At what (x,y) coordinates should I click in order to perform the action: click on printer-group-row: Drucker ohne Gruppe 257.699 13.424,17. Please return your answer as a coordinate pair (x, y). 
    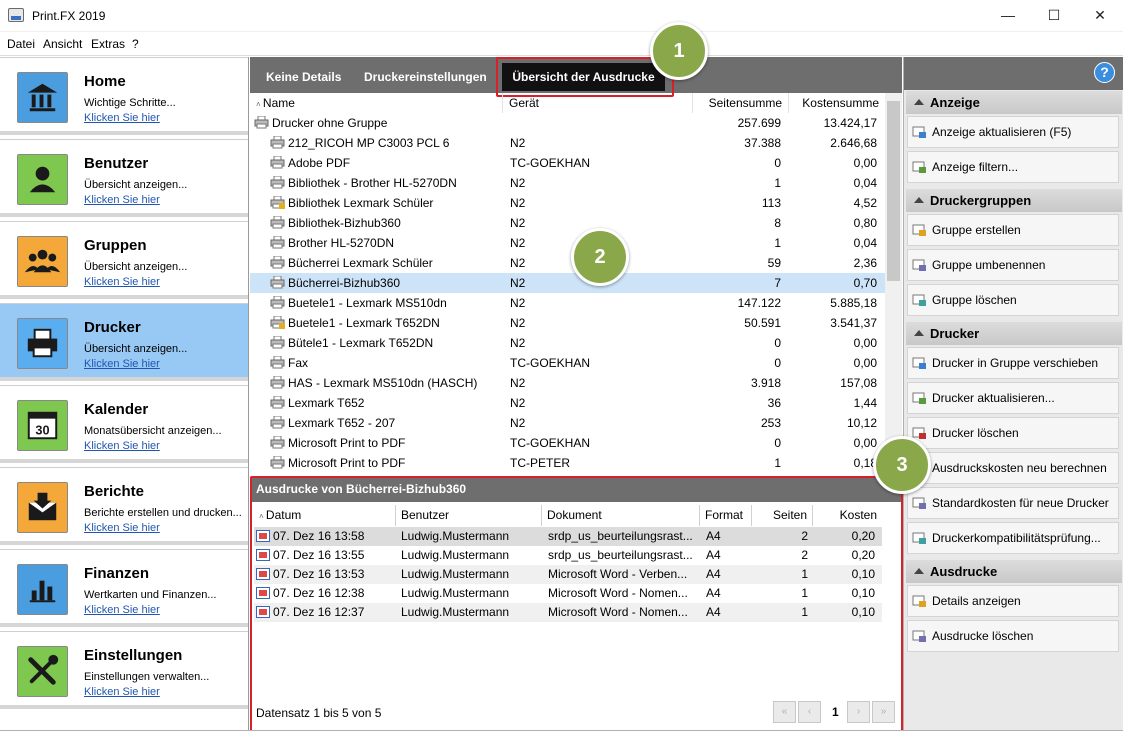
    Looking at the image, I should click on (567, 123).